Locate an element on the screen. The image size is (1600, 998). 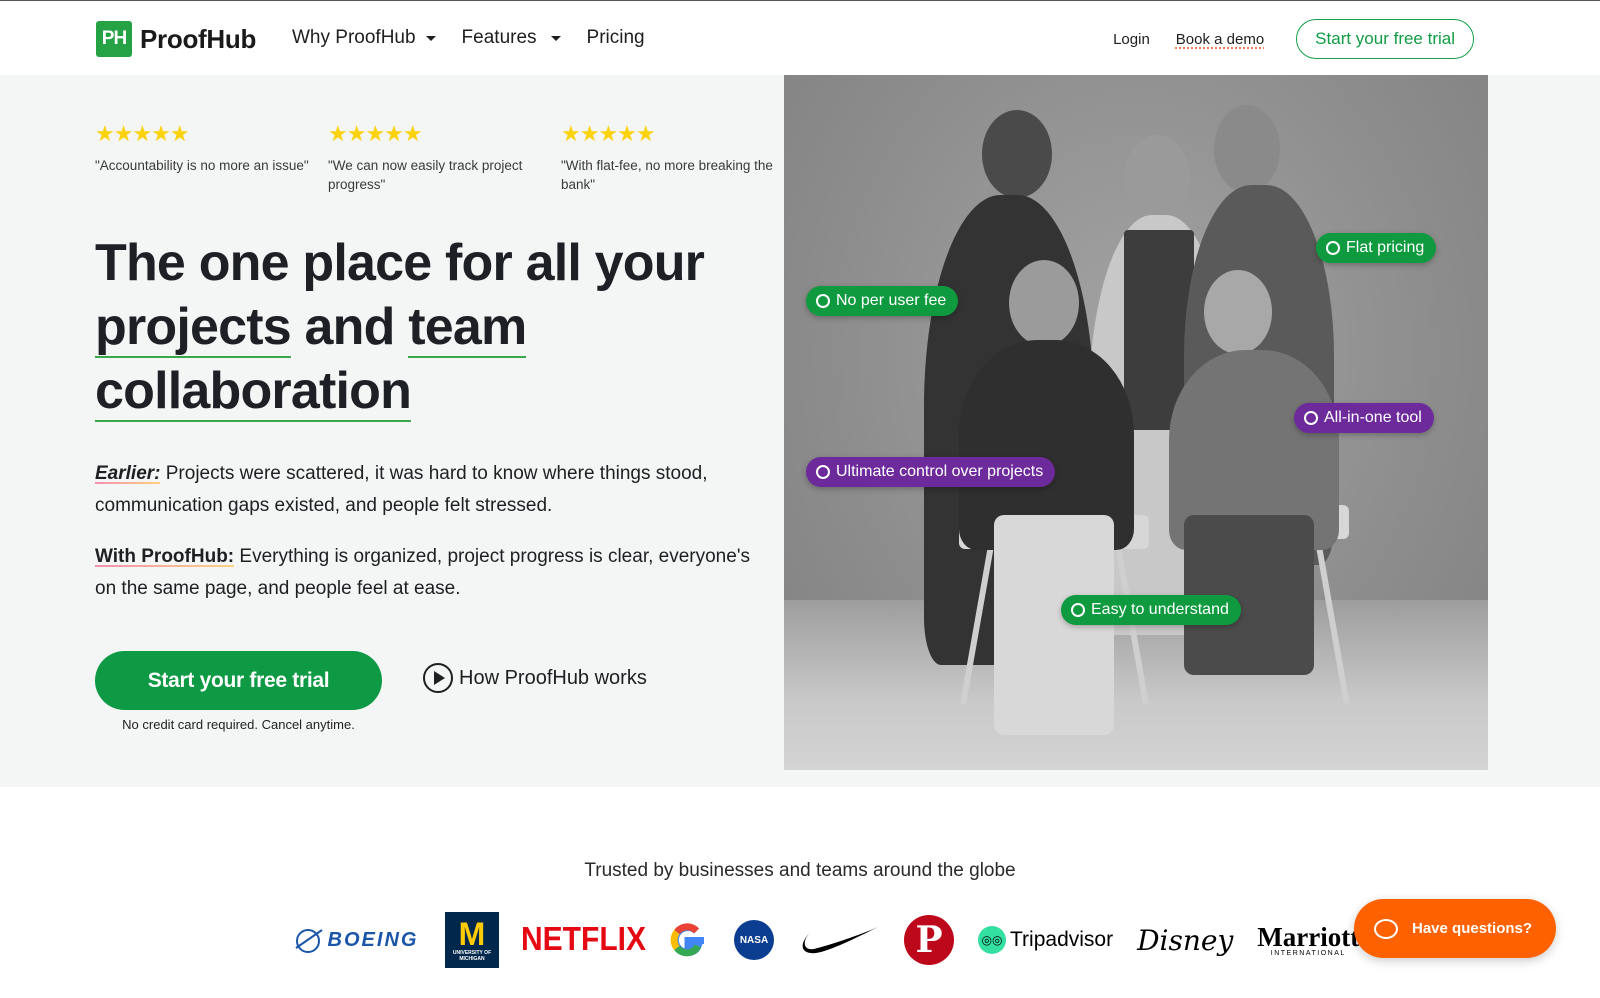
proofhub-logo: PH ProofHub is located at coordinates (176, 39).